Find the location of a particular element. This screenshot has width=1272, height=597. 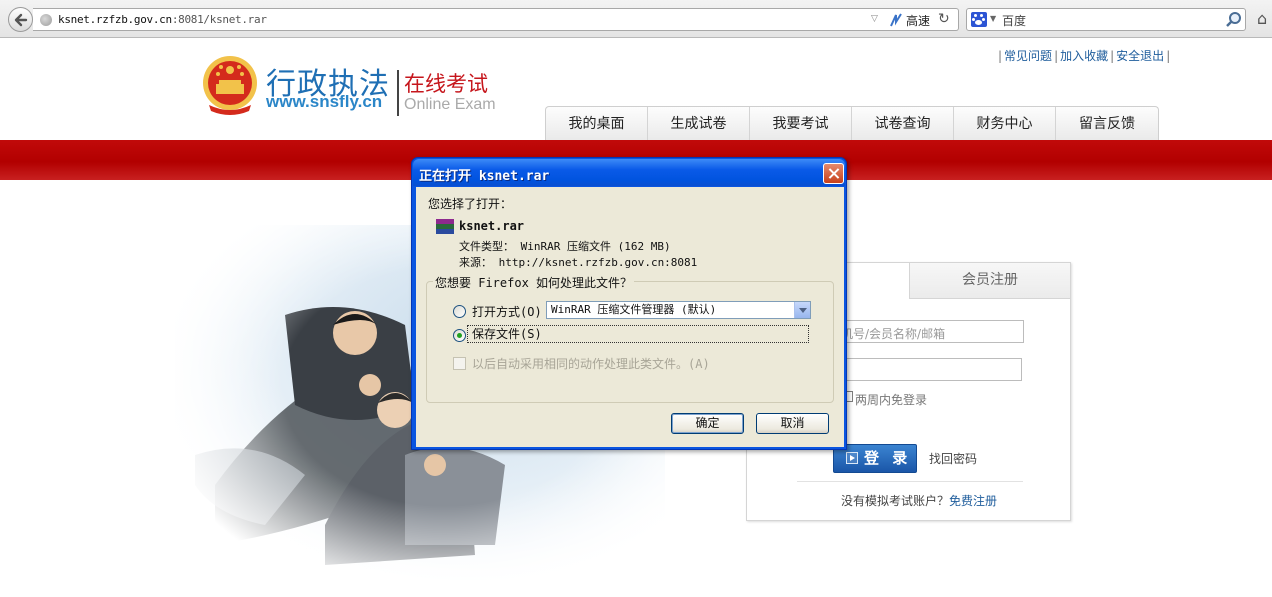

username-input: 机号/会员名称/邮箱 is located at coordinates (928, 331).